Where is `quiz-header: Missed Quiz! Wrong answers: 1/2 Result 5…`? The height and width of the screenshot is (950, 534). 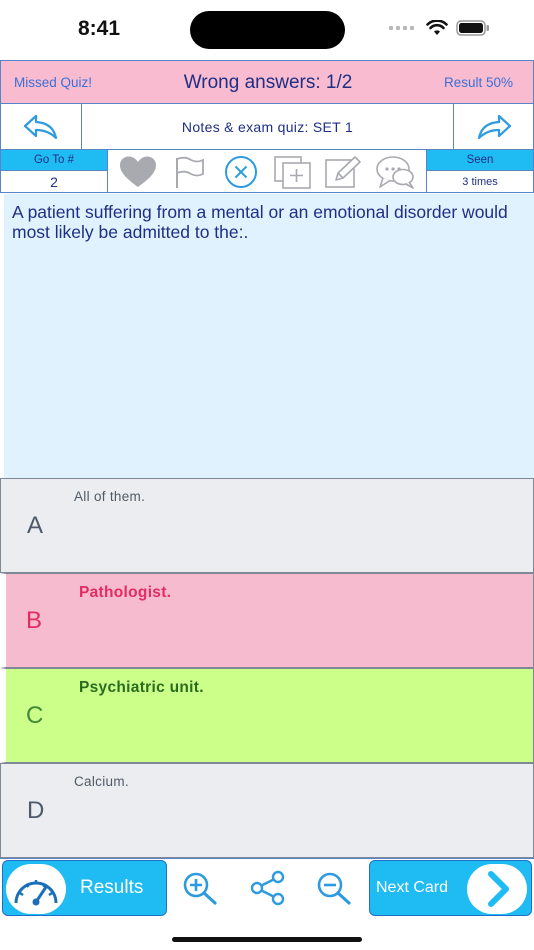
quiz-header: Missed Quiz! Wrong answers: 1/2 Result 5… is located at coordinates (267, 82).